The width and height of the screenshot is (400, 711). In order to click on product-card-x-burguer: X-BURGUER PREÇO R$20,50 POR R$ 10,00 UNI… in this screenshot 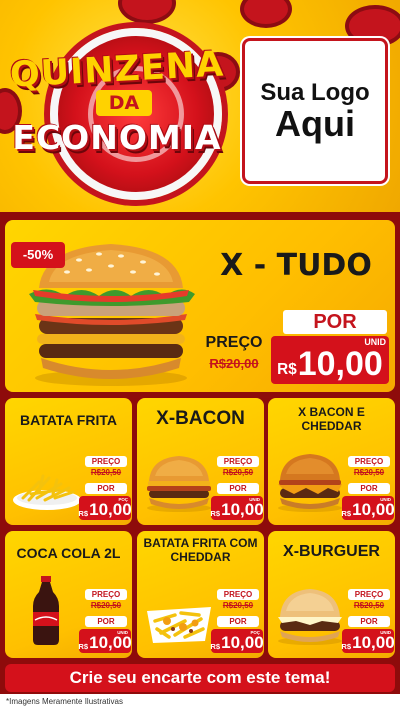, I will do `click(331, 594)`.